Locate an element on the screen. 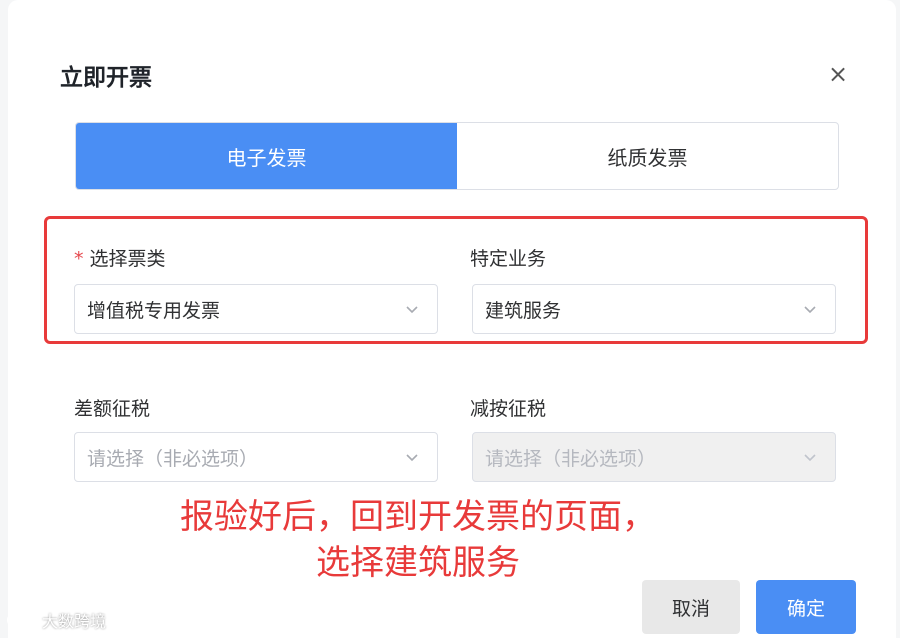  watermark: 大数跨境 is located at coordinates (56, 620).